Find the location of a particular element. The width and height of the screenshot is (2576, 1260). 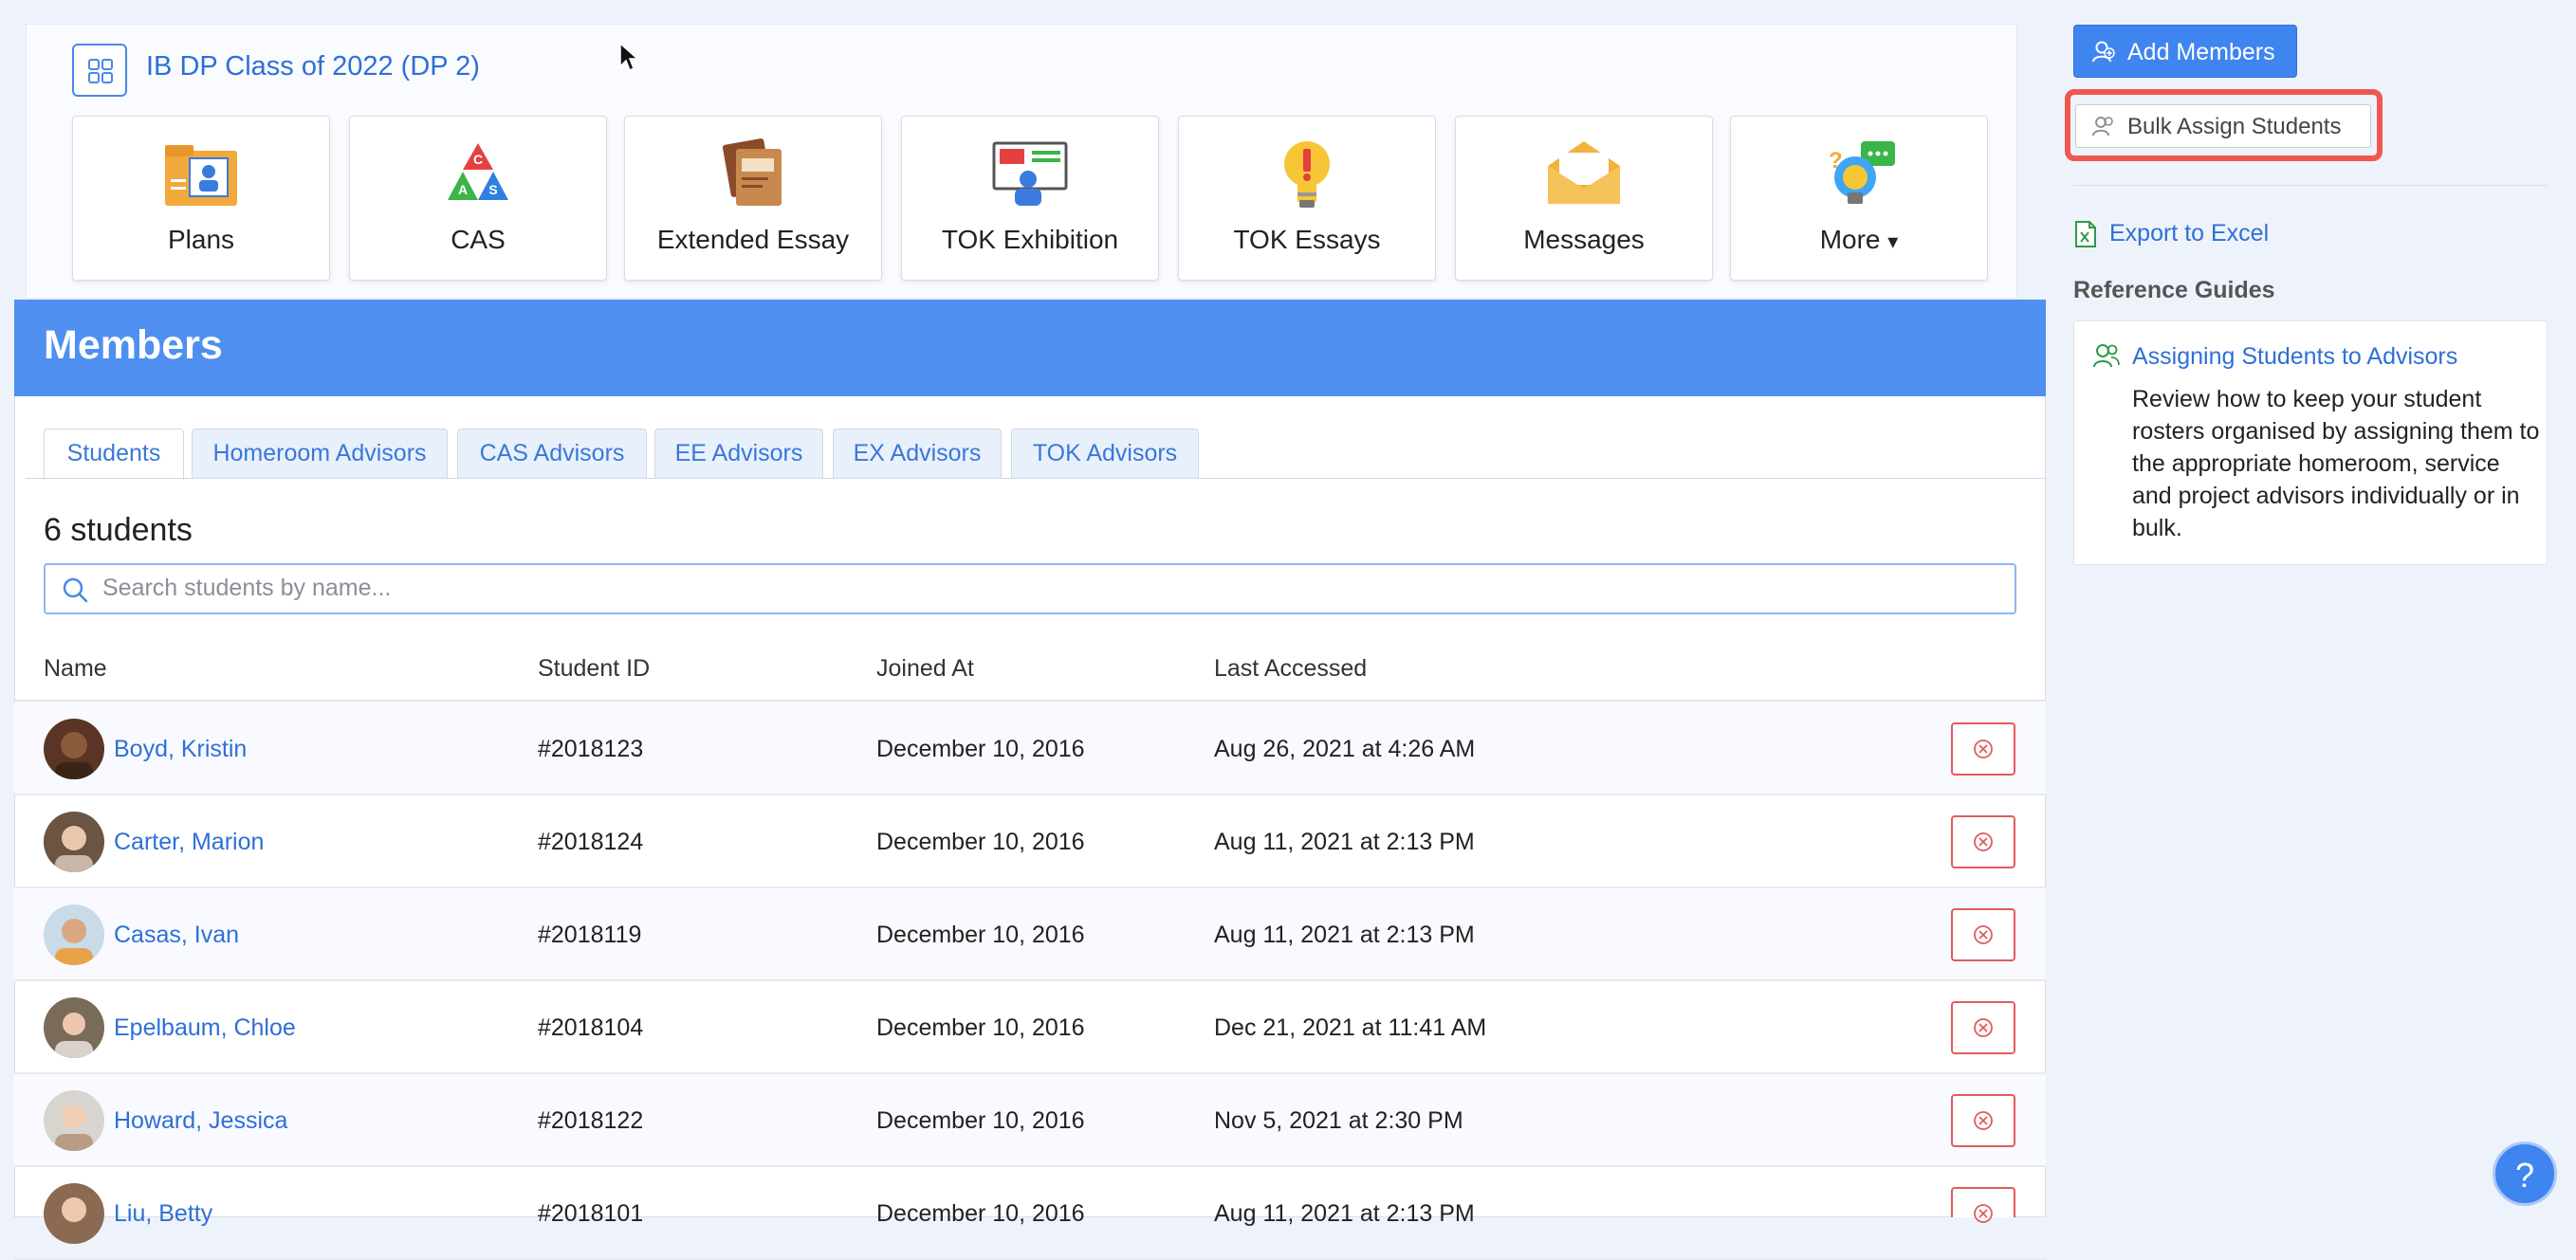

tile-label: More ▾ is located at coordinates (1859, 240).